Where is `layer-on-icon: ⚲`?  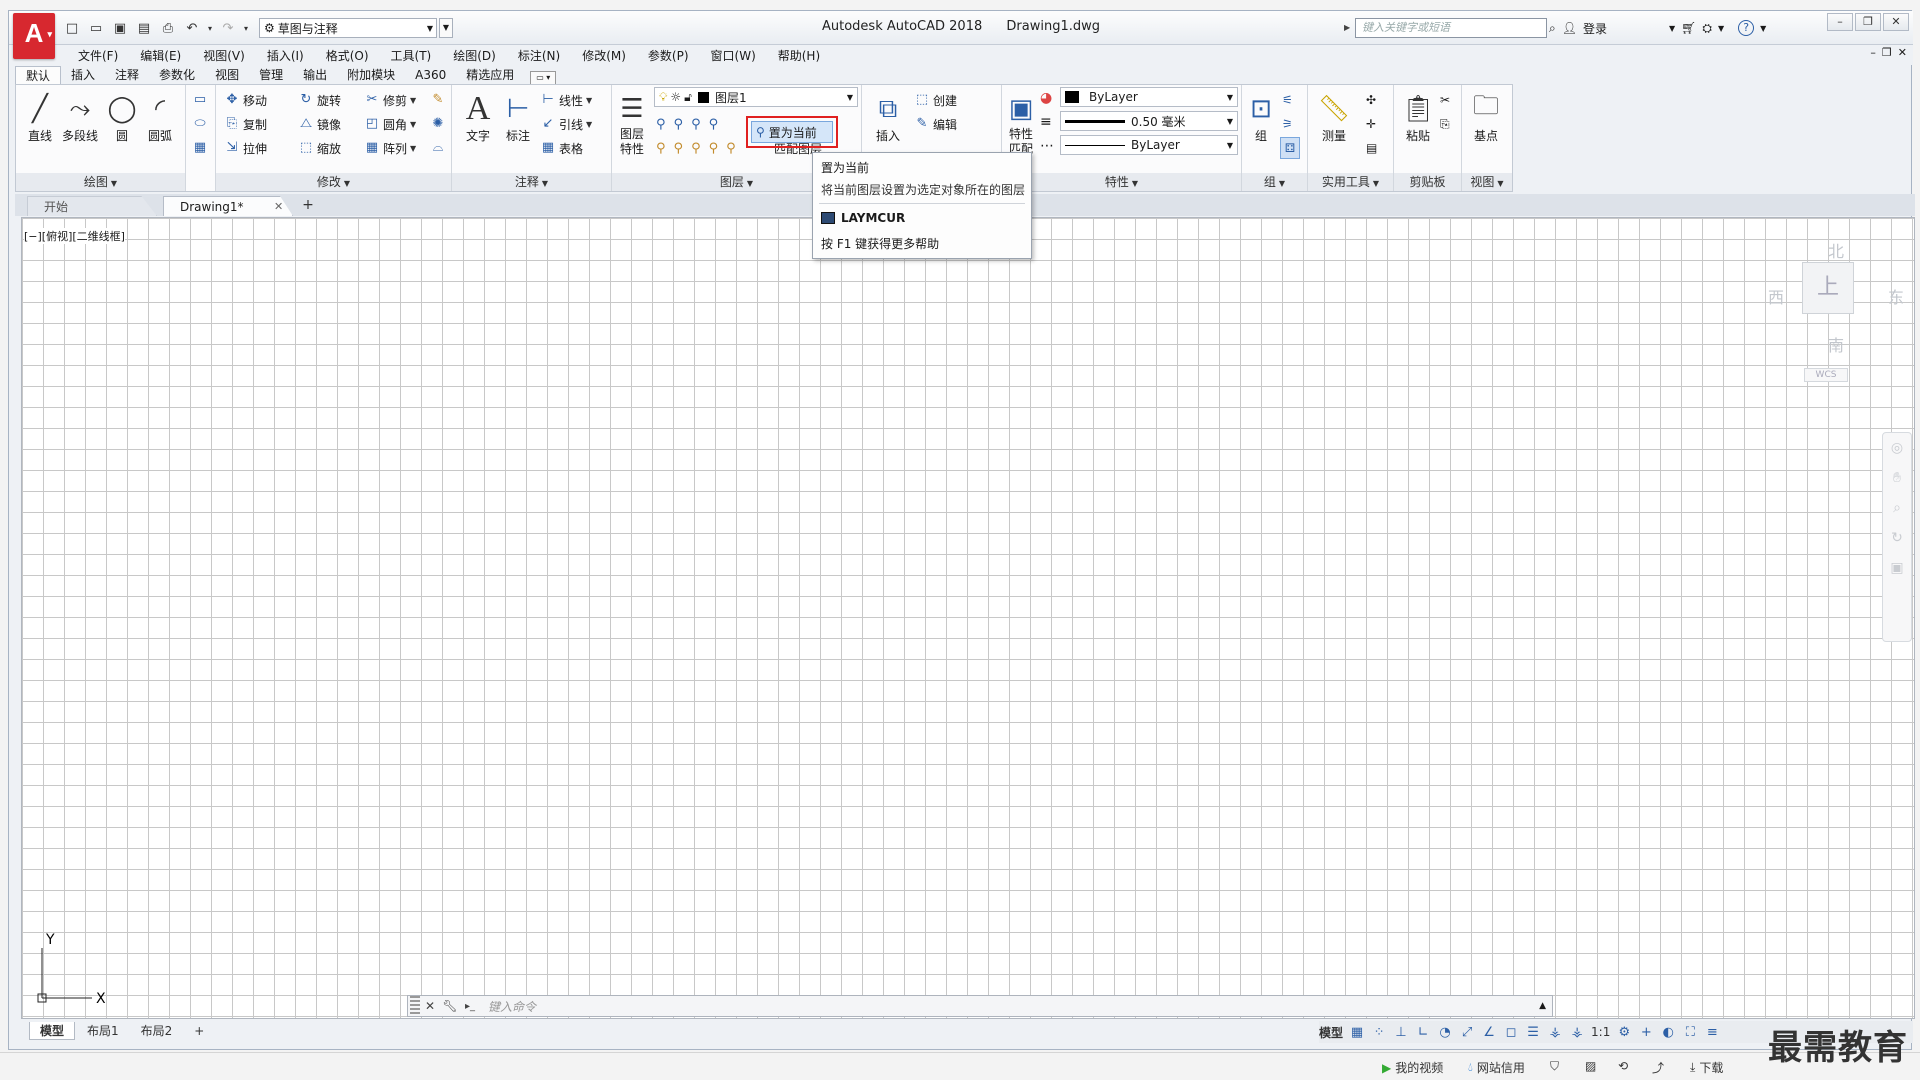
layer-on-icon: ⚲ is located at coordinates (661, 148).